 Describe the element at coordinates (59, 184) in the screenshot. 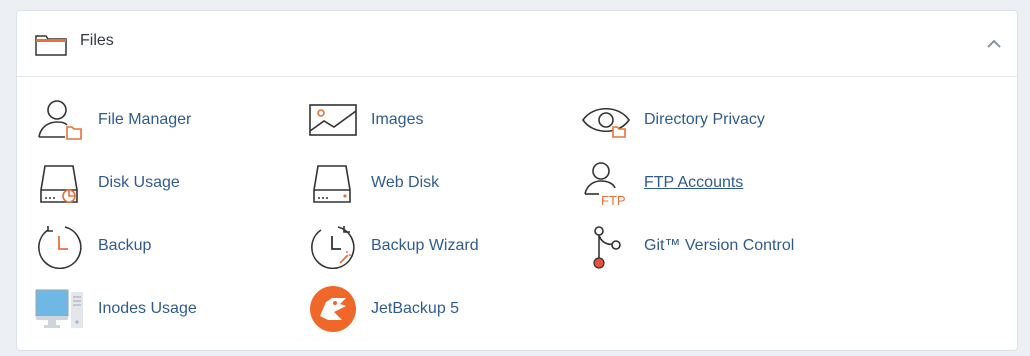

I see `disk-usage-icon` at that location.